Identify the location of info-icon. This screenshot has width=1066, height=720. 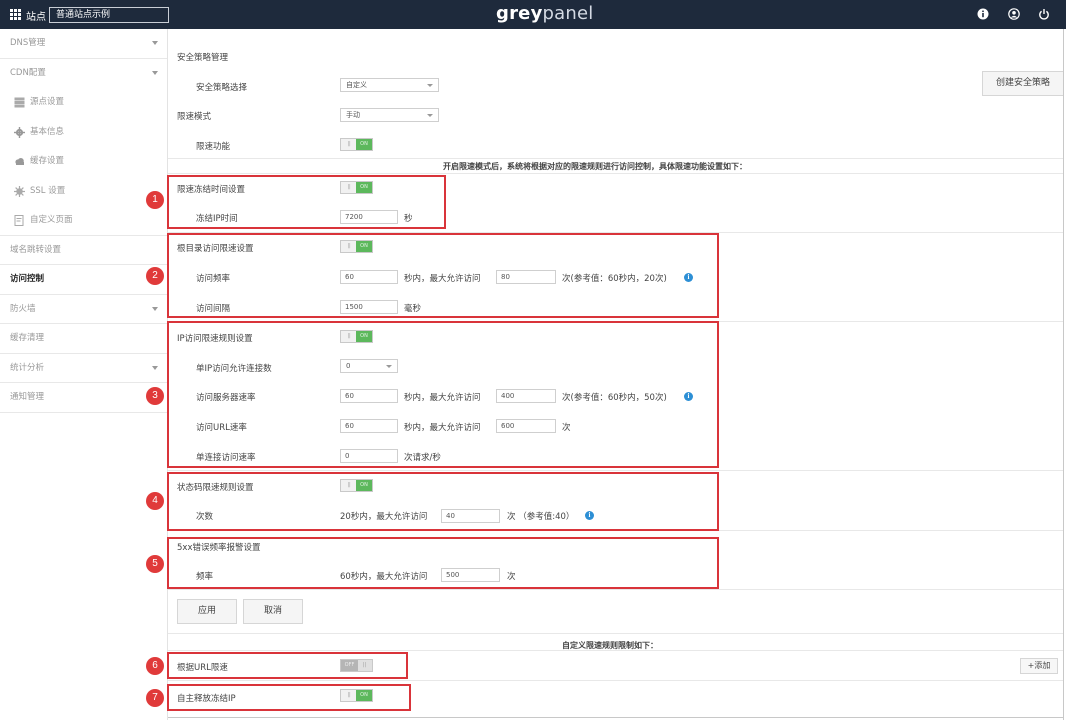
(983, 14).